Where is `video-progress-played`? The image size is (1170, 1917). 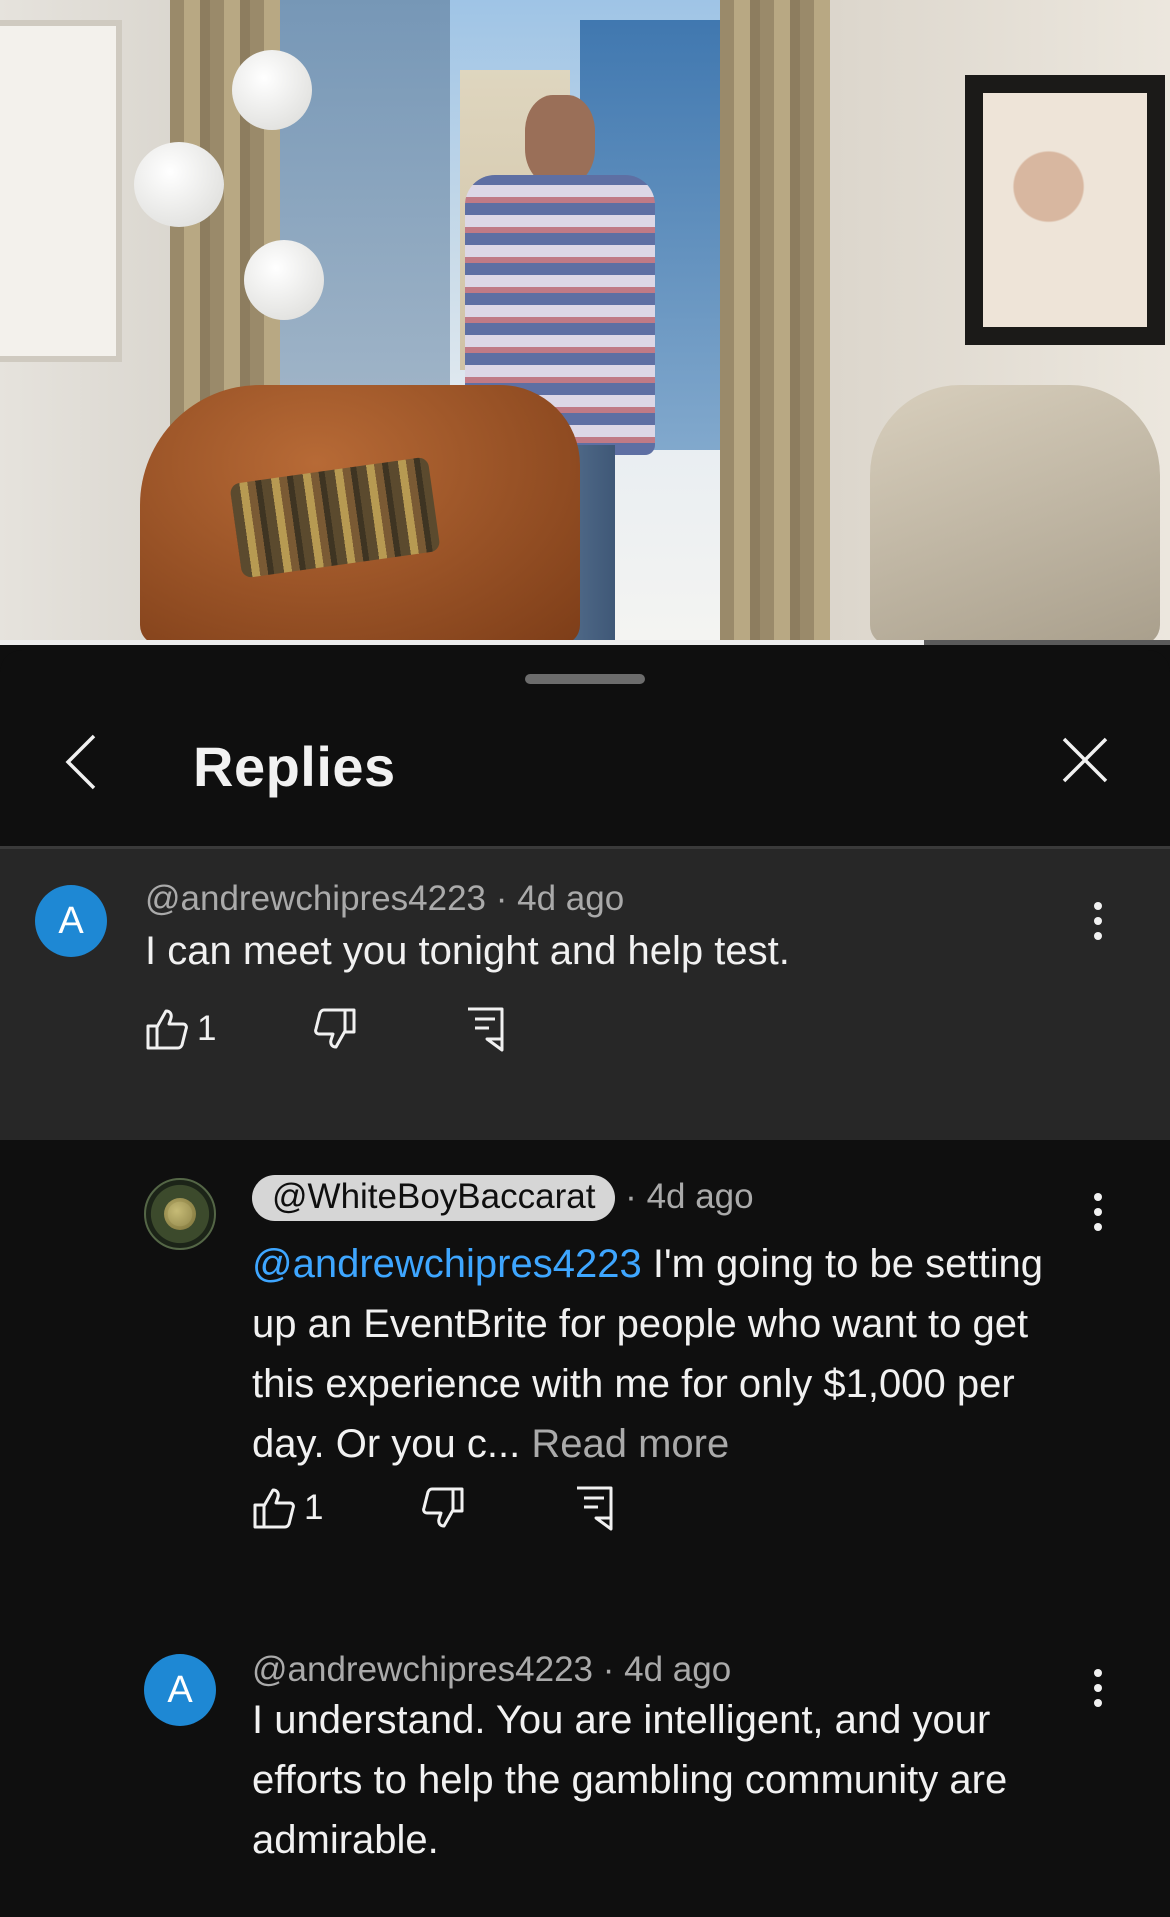 video-progress-played is located at coordinates (462, 642).